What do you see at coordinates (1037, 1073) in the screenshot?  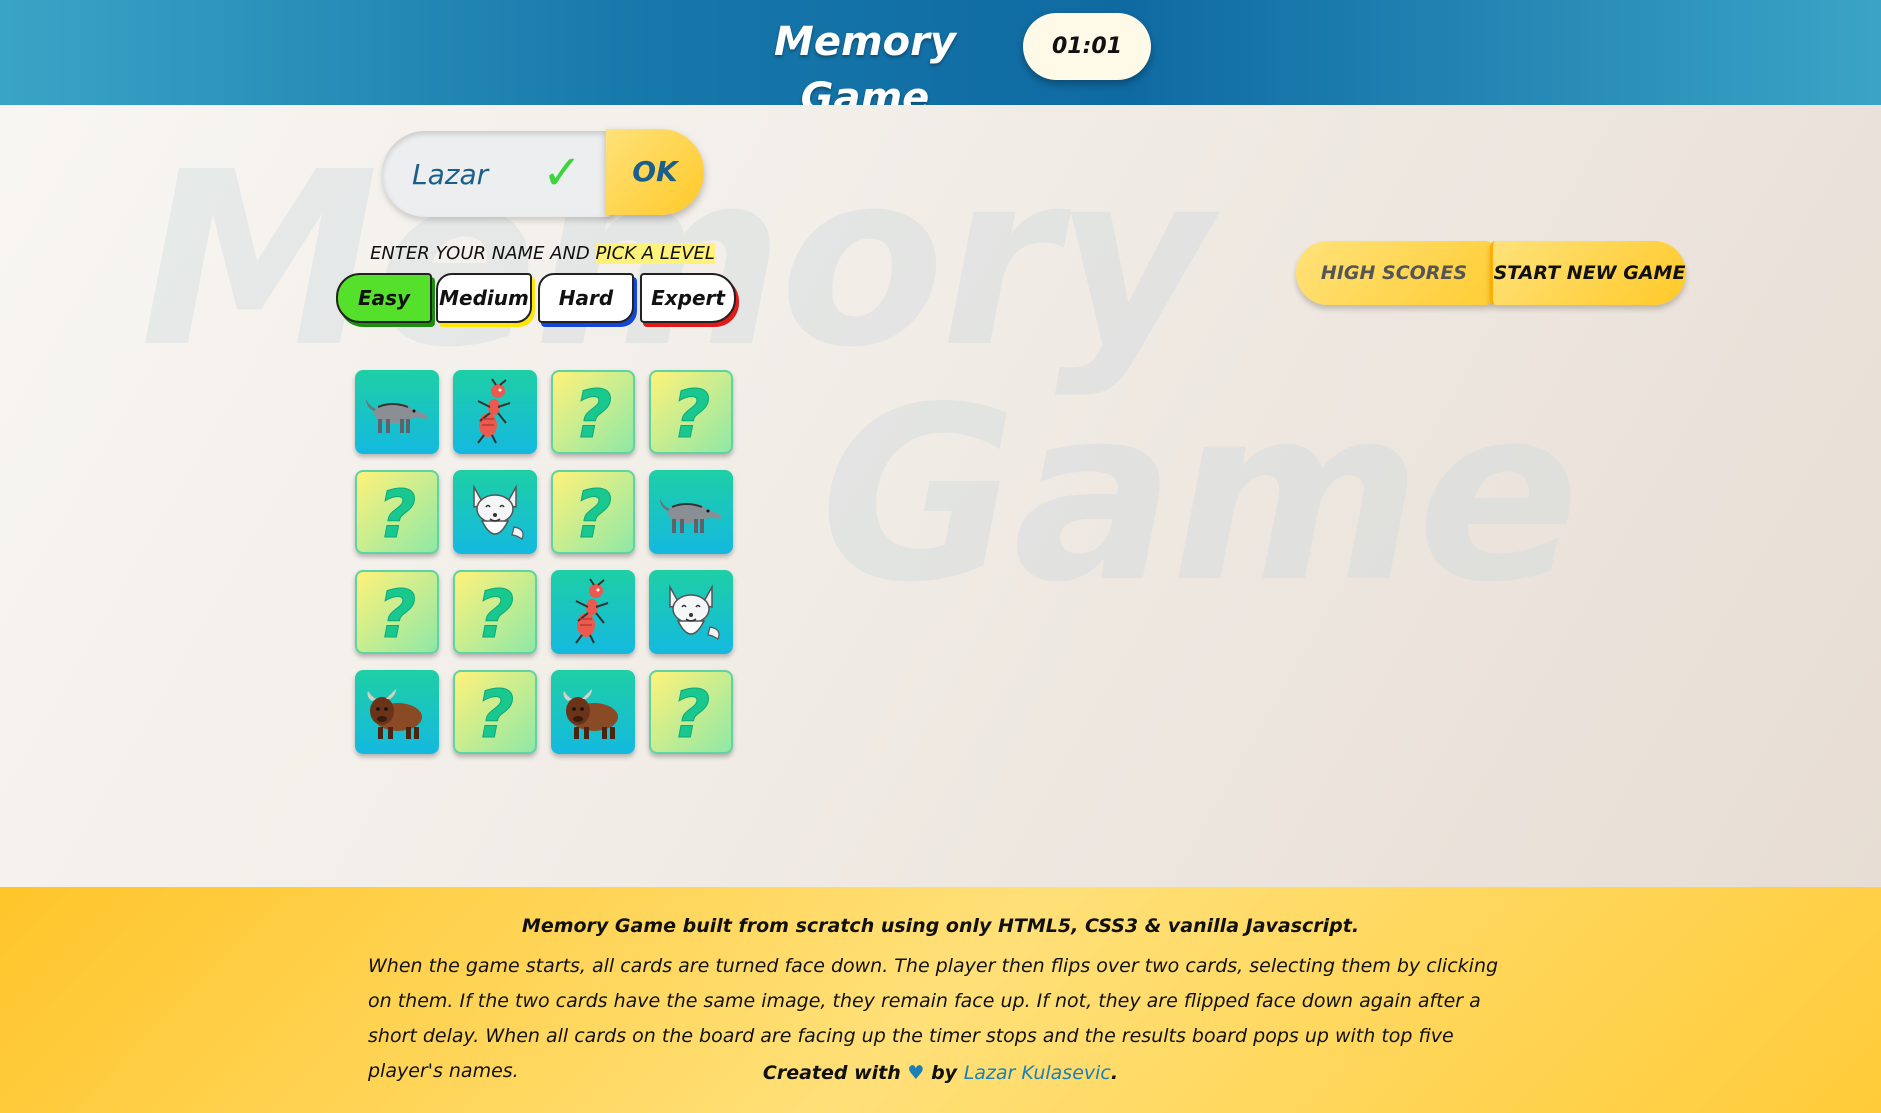 I see `author-link: Lazar Kulasevic` at bounding box center [1037, 1073].